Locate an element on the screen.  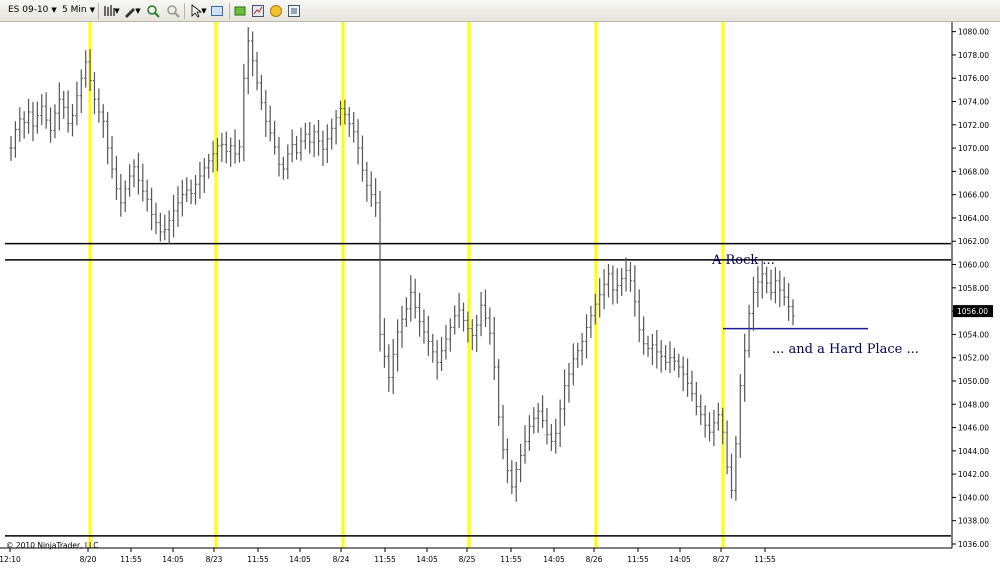
y-tick-label: 1072.00 is located at coordinates (973, 125).